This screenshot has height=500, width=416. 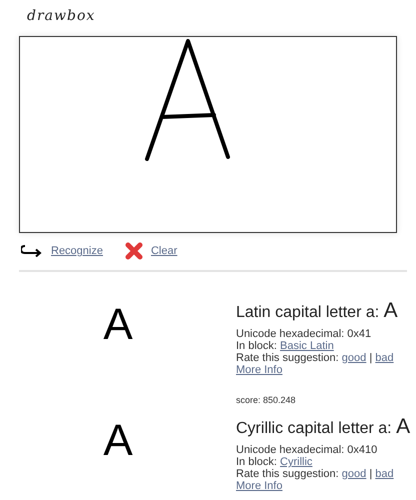 I want to click on block-link: Cyrillic, so click(x=296, y=462).